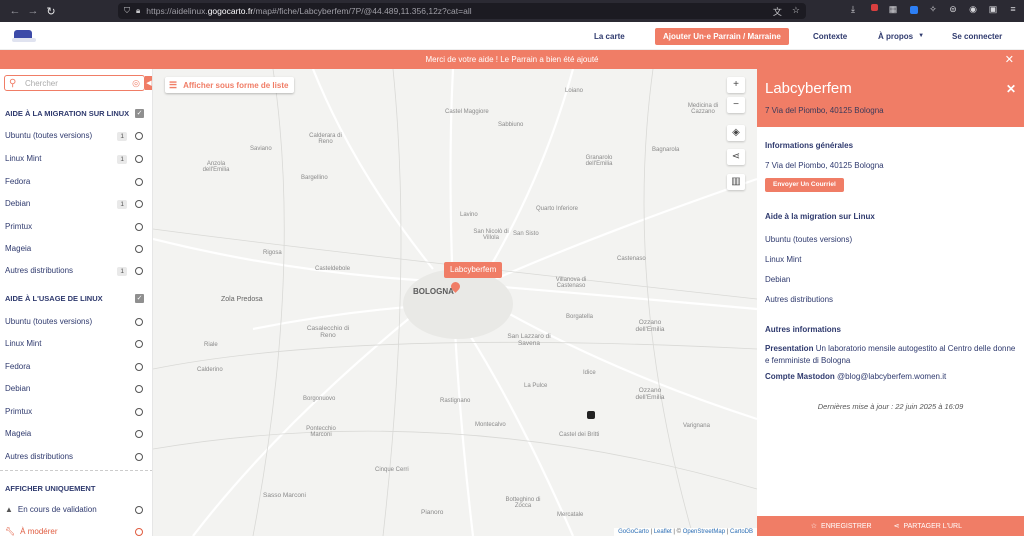 This screenshot has height=536, width=1024. I want to click on place-label: Castel Maggiore, so click(467, 112).